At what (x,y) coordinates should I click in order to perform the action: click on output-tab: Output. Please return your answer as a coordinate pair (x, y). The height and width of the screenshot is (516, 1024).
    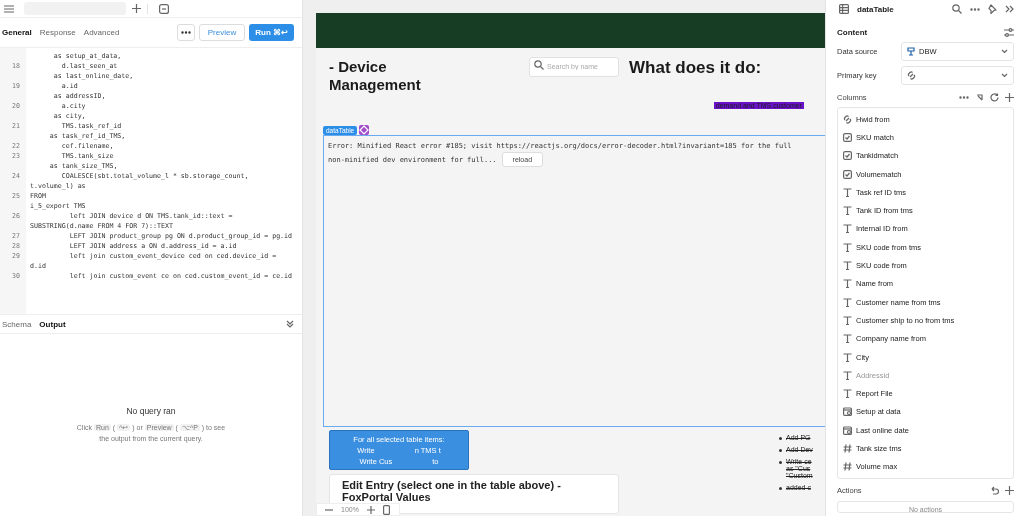
    Looking at the image, I should click on (52, 324).